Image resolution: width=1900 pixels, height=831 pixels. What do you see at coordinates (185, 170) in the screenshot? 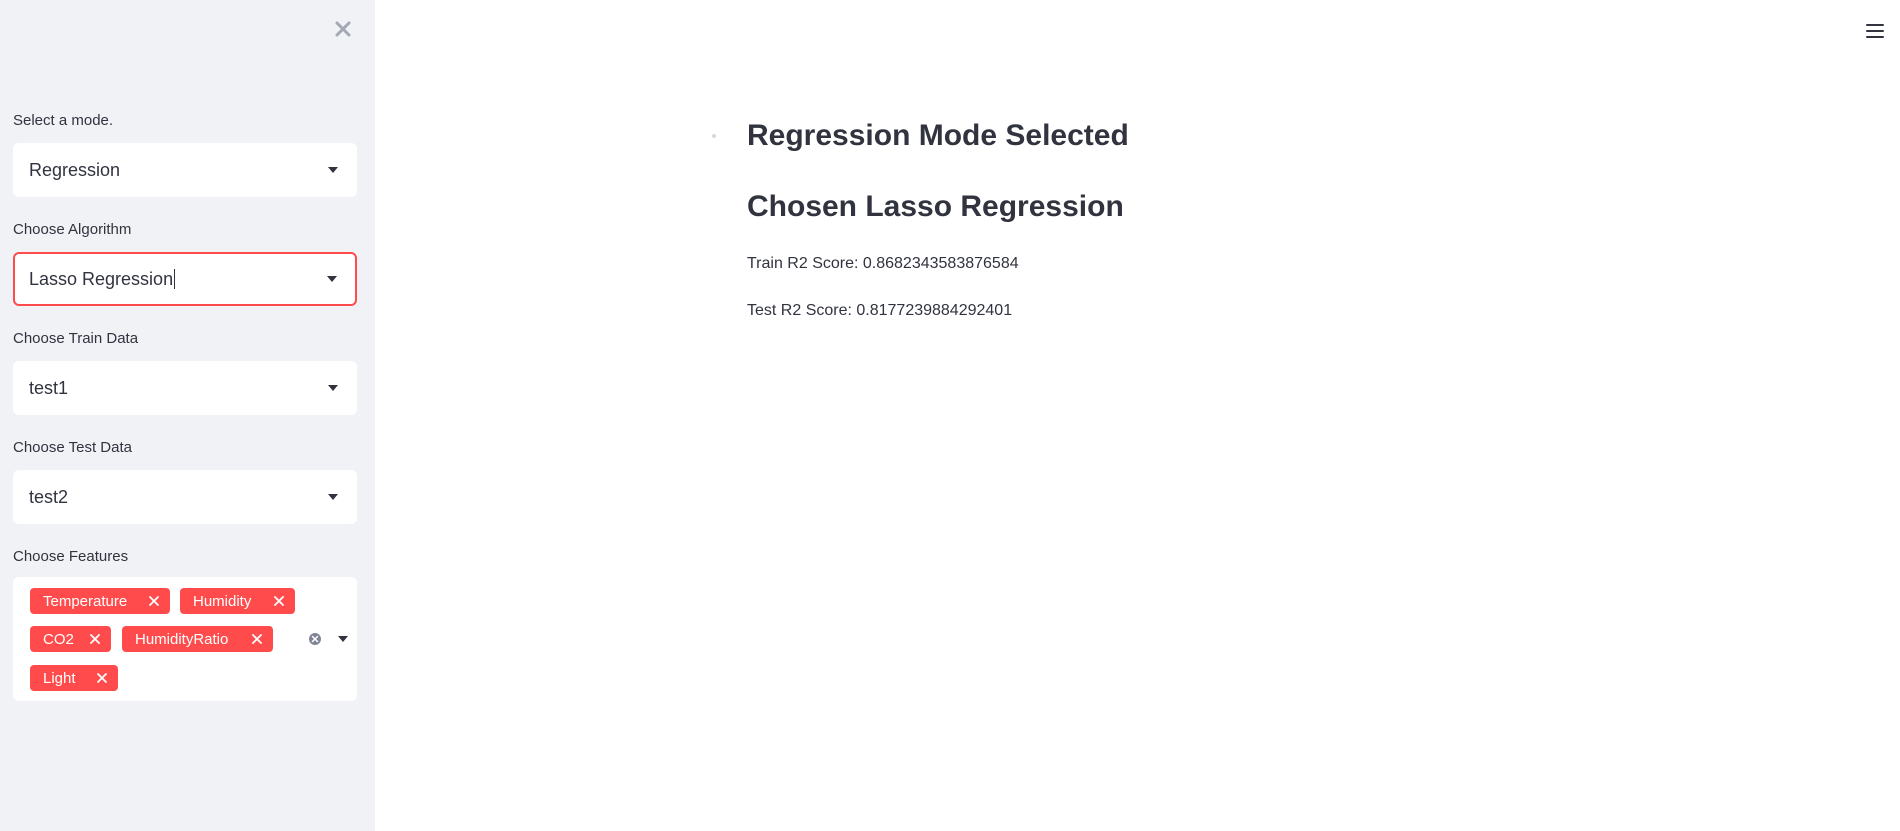
I see `mode-select: Regression` at bounding box center [185, 170].